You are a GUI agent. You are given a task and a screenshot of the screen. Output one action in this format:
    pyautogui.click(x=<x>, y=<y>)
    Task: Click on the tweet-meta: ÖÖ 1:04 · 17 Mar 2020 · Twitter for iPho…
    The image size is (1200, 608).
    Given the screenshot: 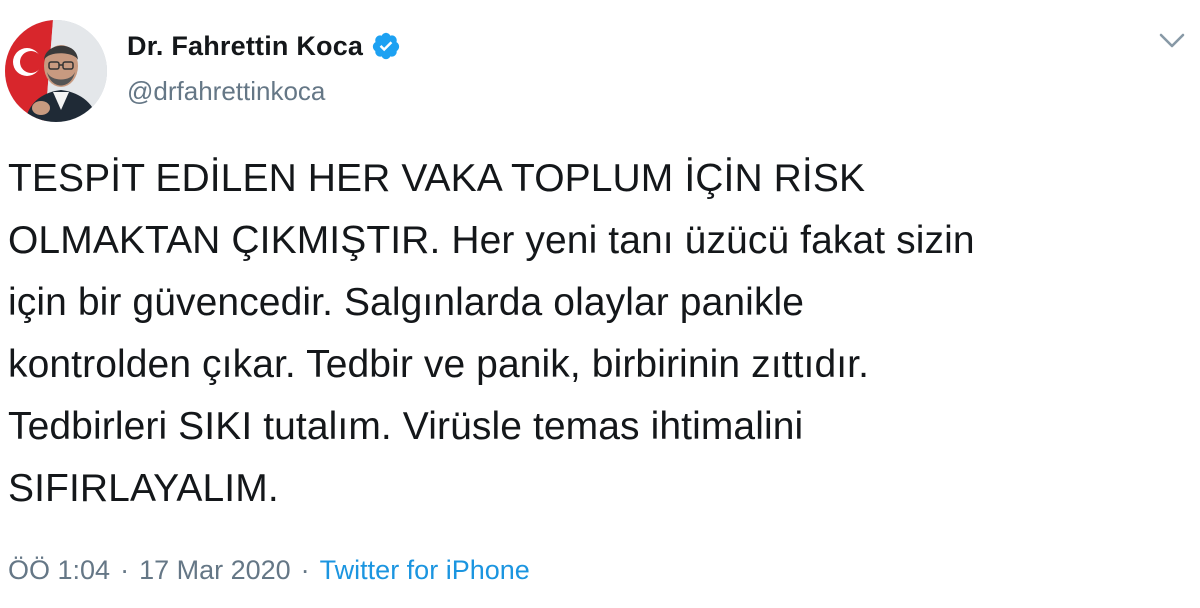 What is the action you would take?
    pyautogui.click(x=269, y=570)
    